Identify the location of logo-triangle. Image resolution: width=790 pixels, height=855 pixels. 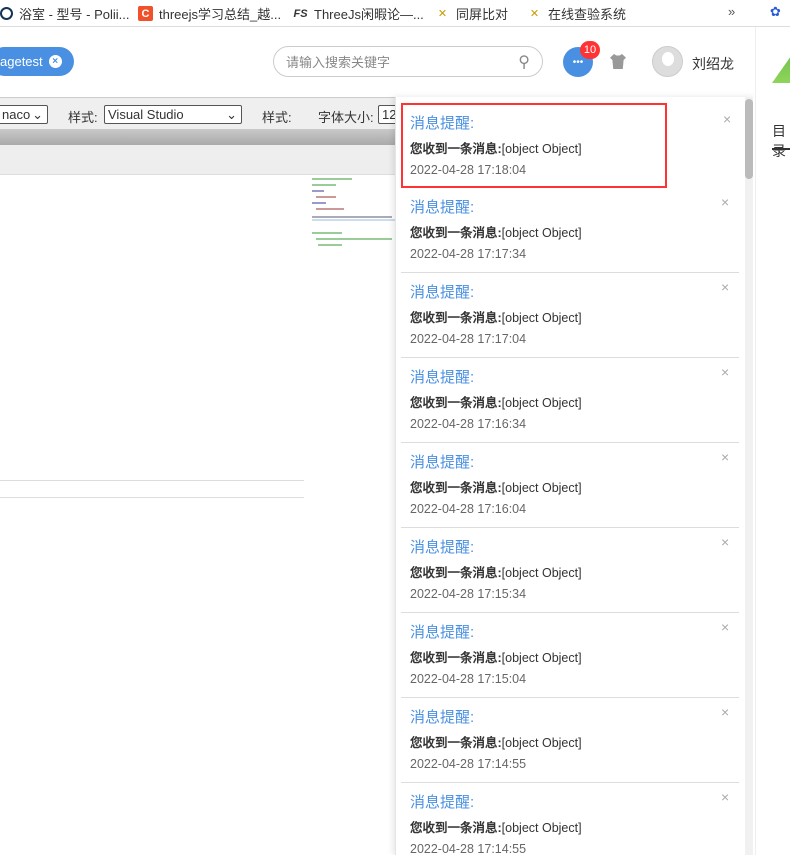
(781, 66).